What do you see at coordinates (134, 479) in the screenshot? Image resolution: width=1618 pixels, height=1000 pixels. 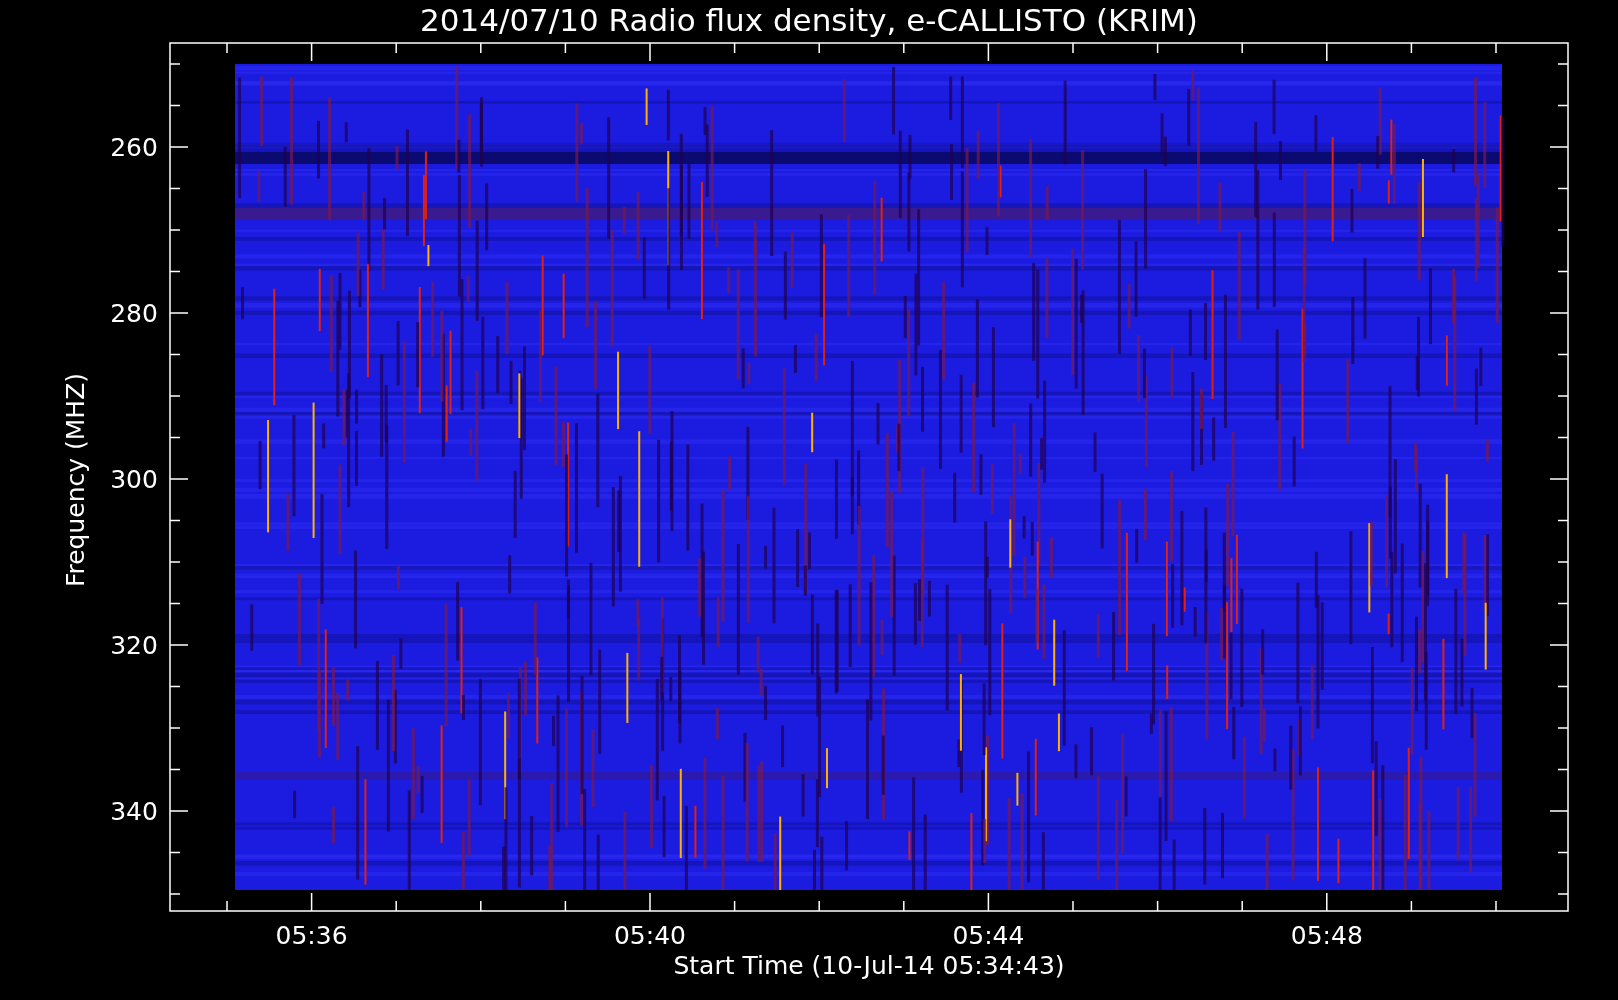 I see `y-tick-label: 300` at bounding box center [134, 479].